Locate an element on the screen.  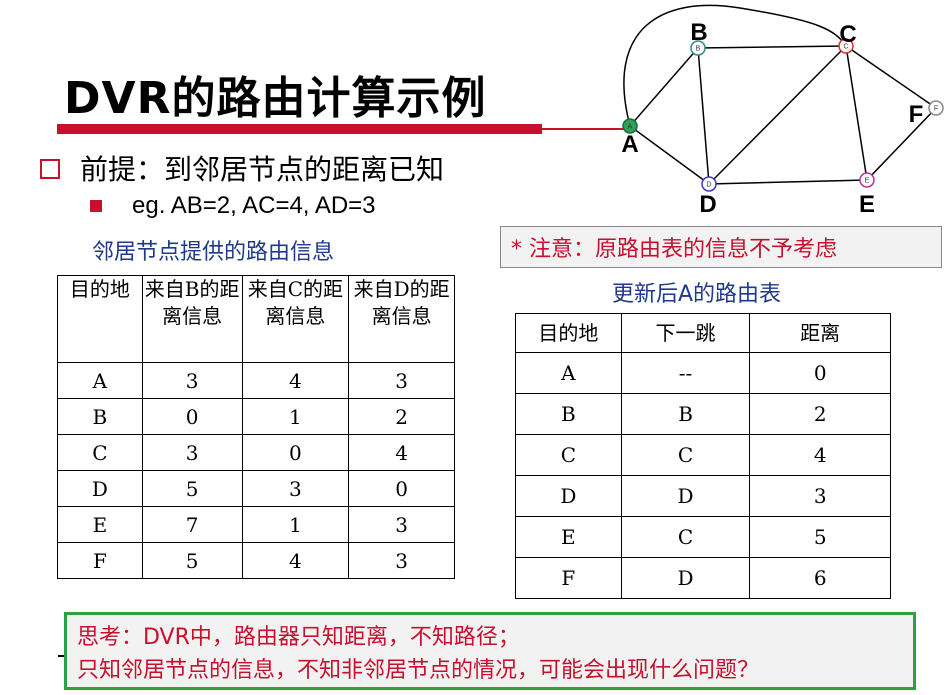
stray-dash is located at coordinates (61, 656).